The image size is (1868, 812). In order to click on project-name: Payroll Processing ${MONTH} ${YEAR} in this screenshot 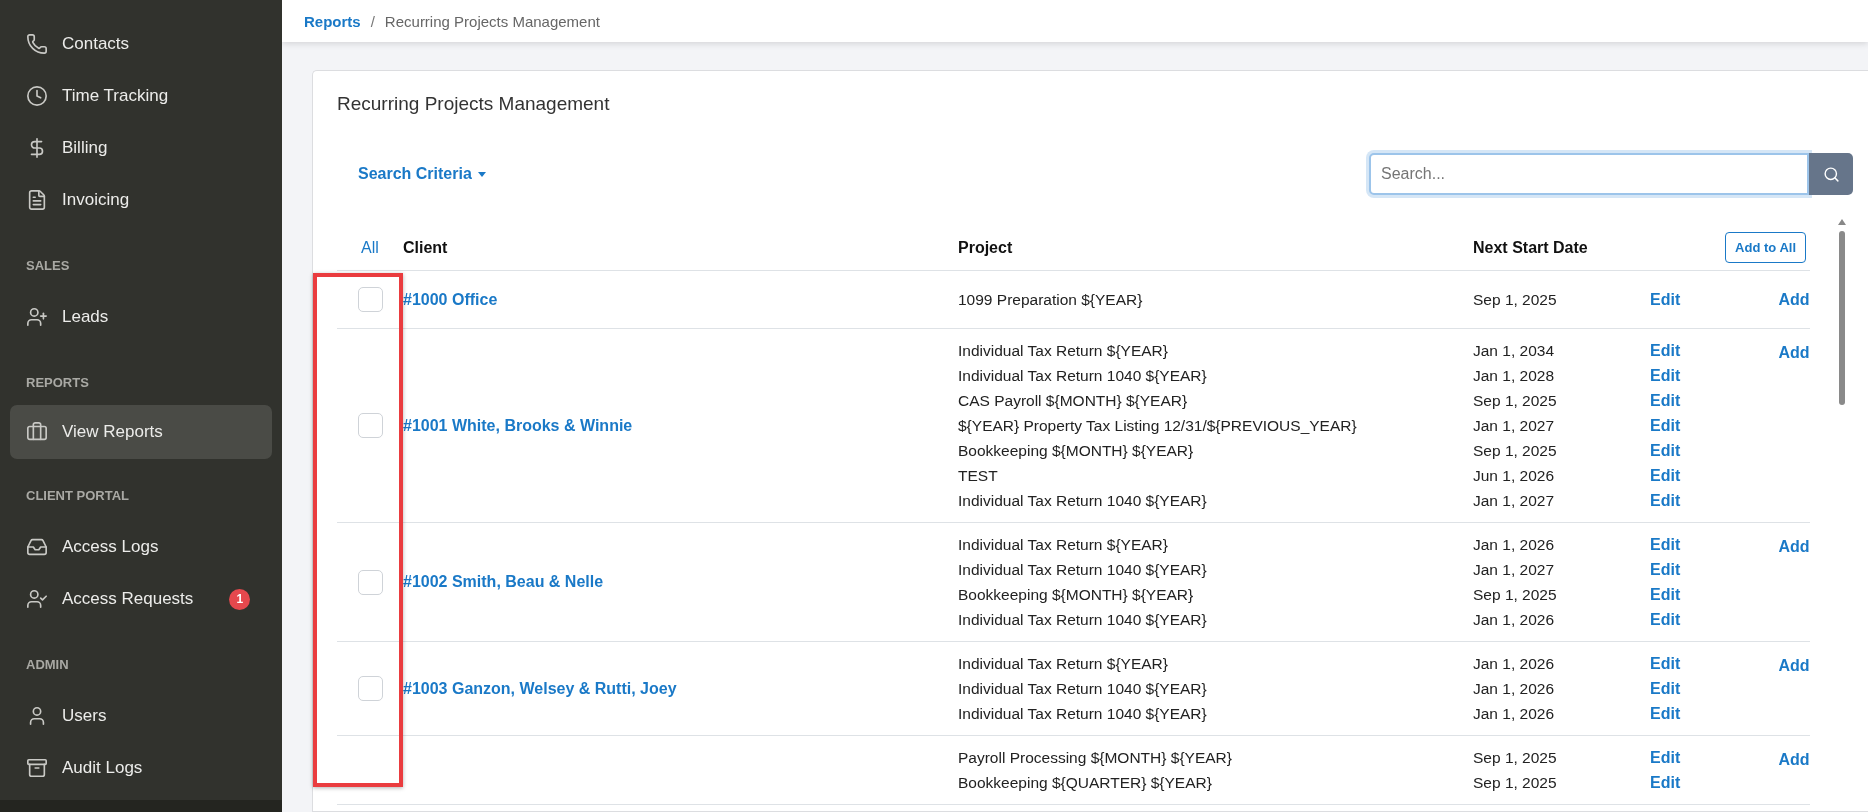, I will do `click(1095, 757)`.